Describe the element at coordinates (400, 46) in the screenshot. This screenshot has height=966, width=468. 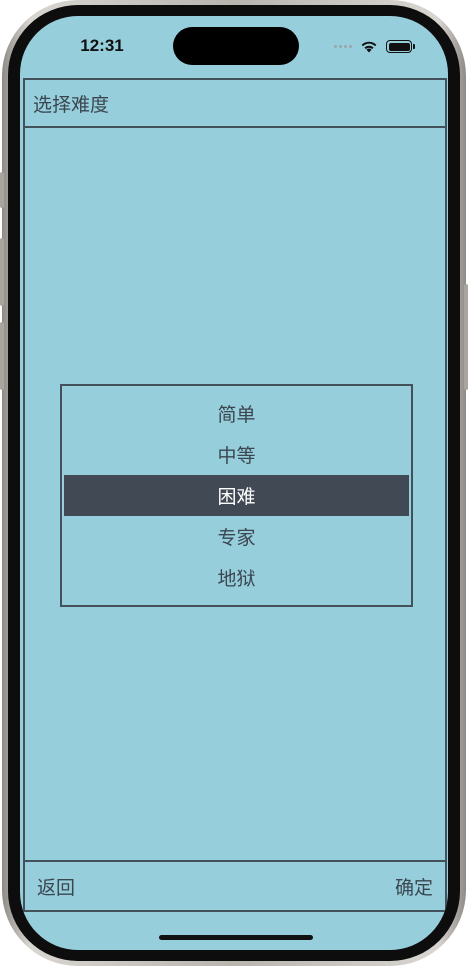
I see `battery-icon` at that location.